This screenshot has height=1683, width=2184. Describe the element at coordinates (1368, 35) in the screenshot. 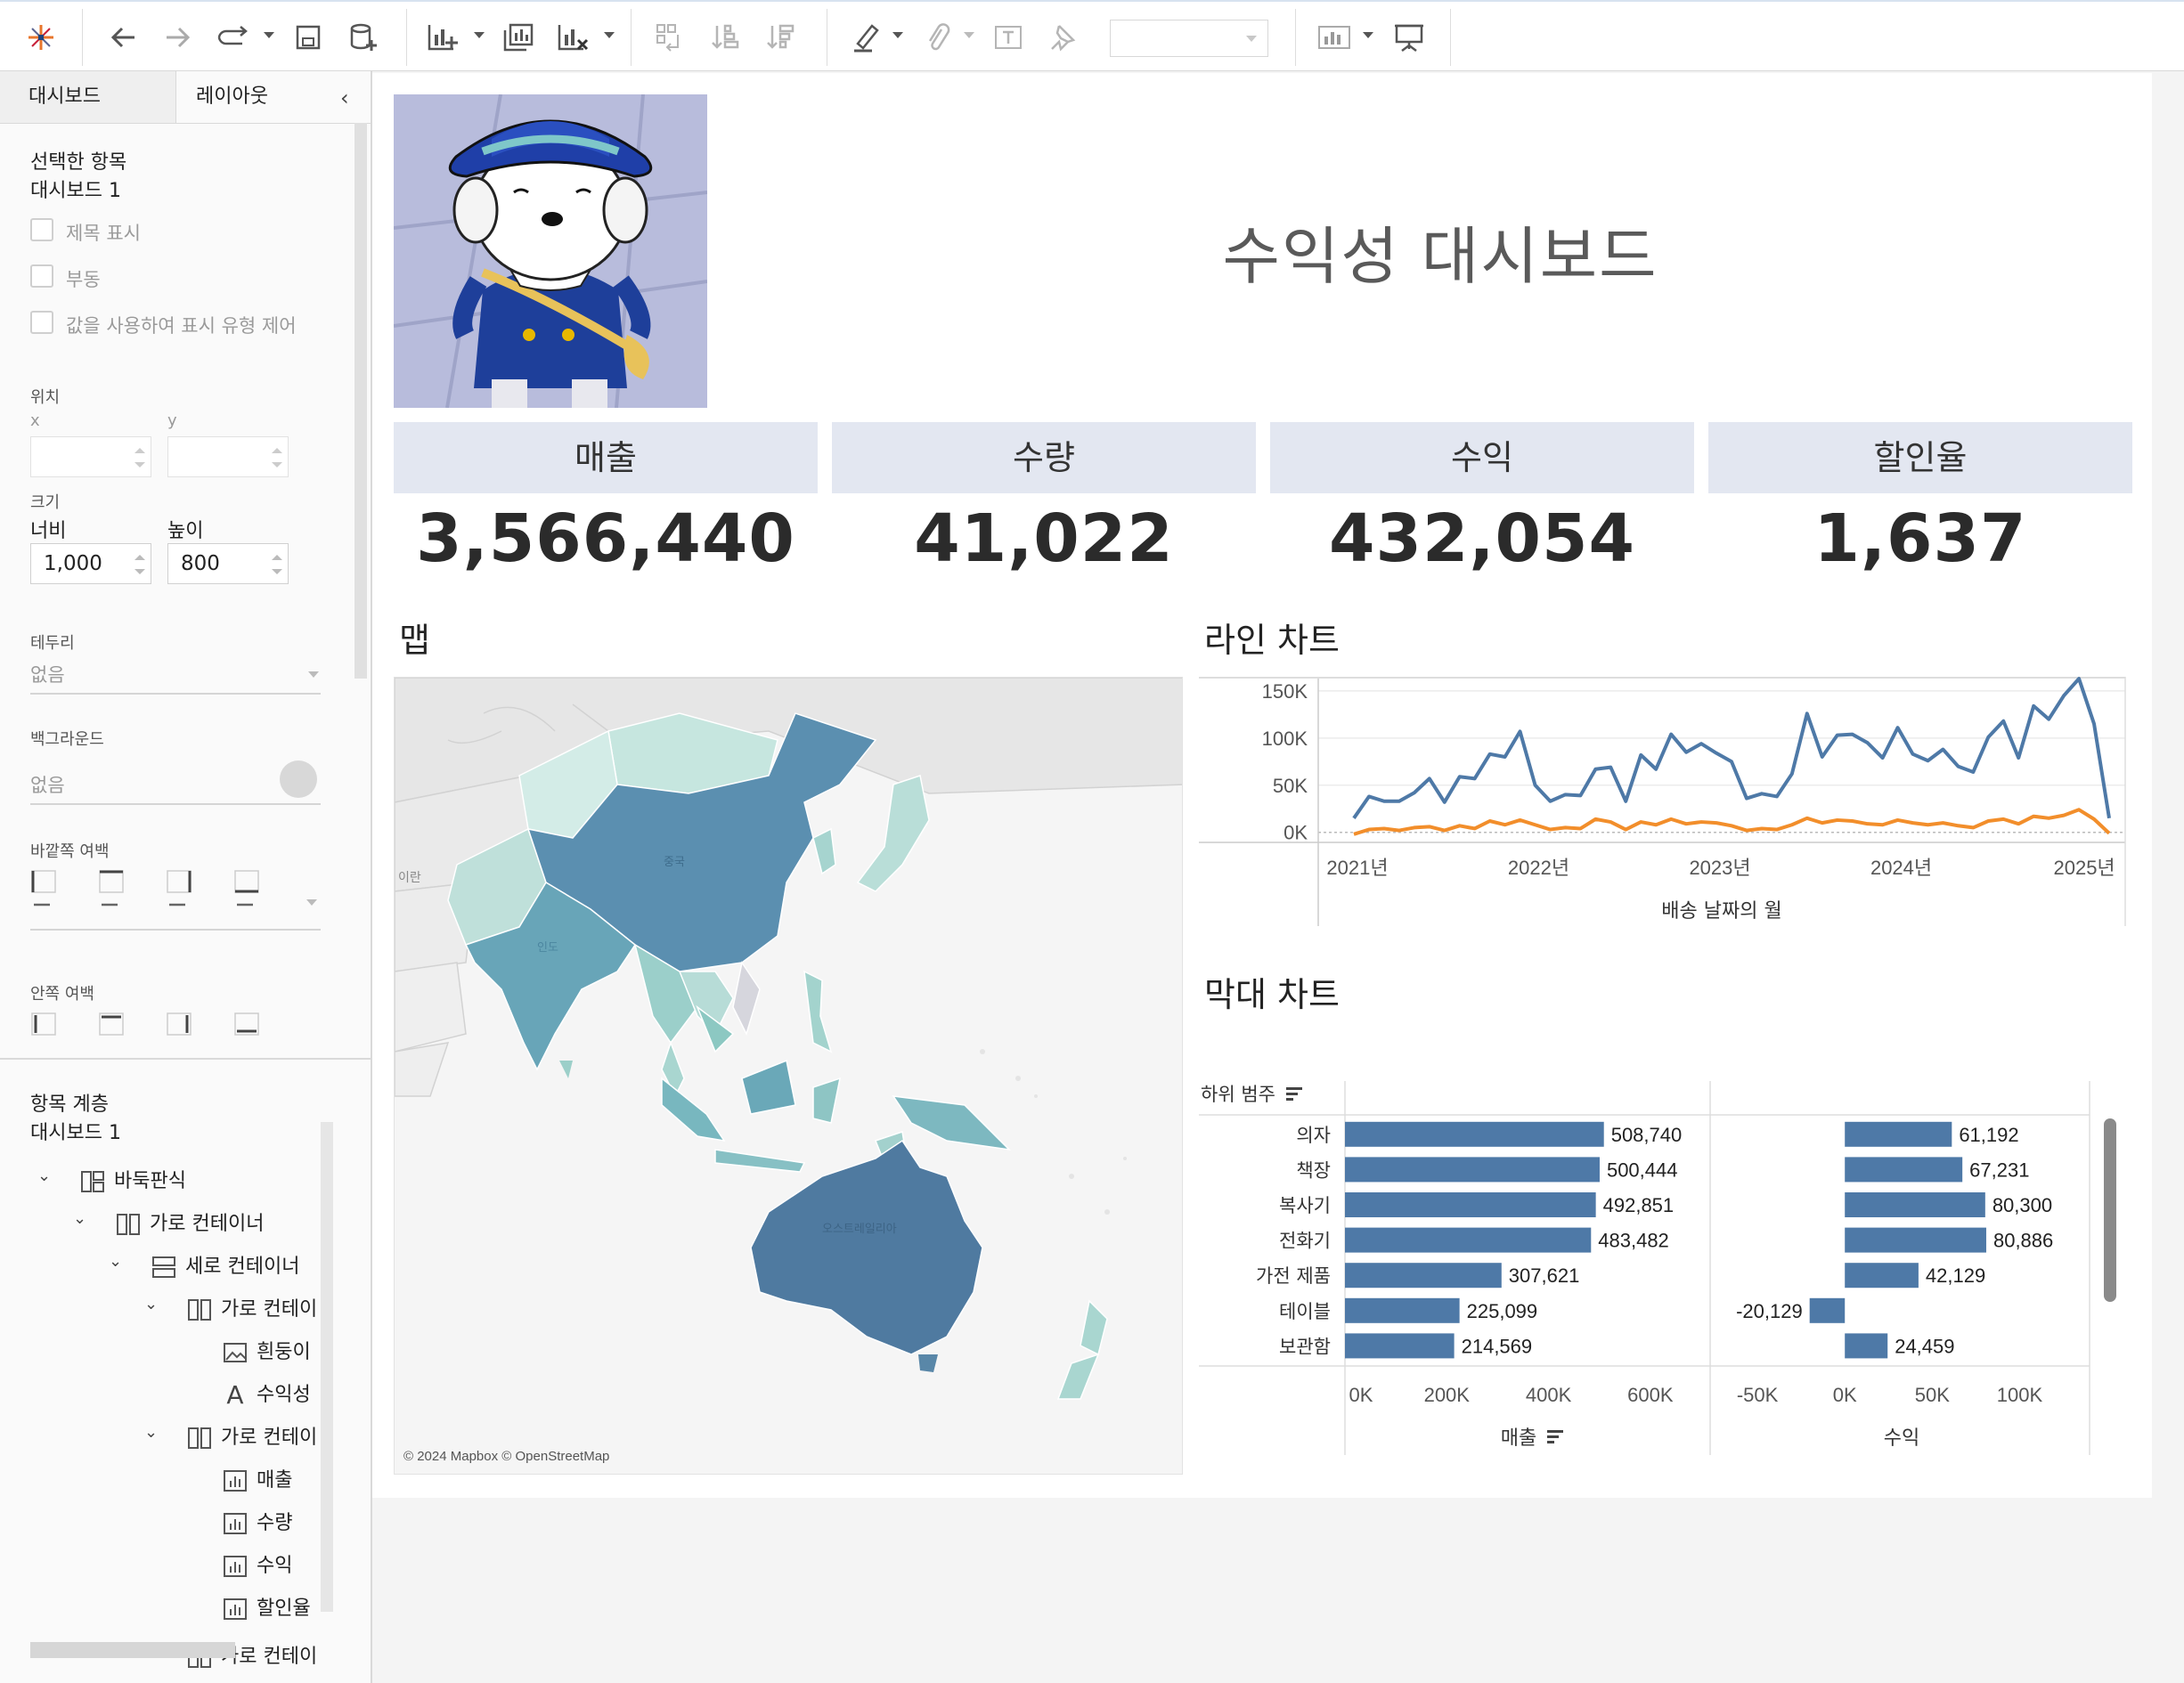

I see `show-me-dropdown-icon` at that location.